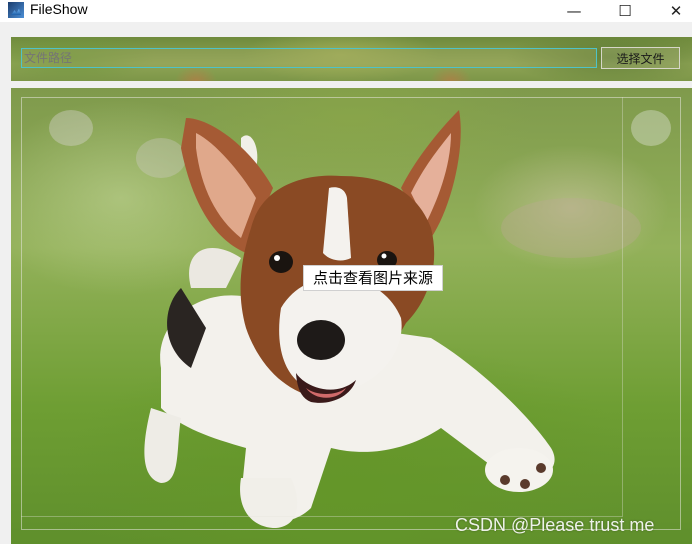 The image size is (692, 544). What do you see at coordinates (555, 525) in the screenshot?
I see `watermark: CSDN @Please trust me` at bounding box center [555, 525].